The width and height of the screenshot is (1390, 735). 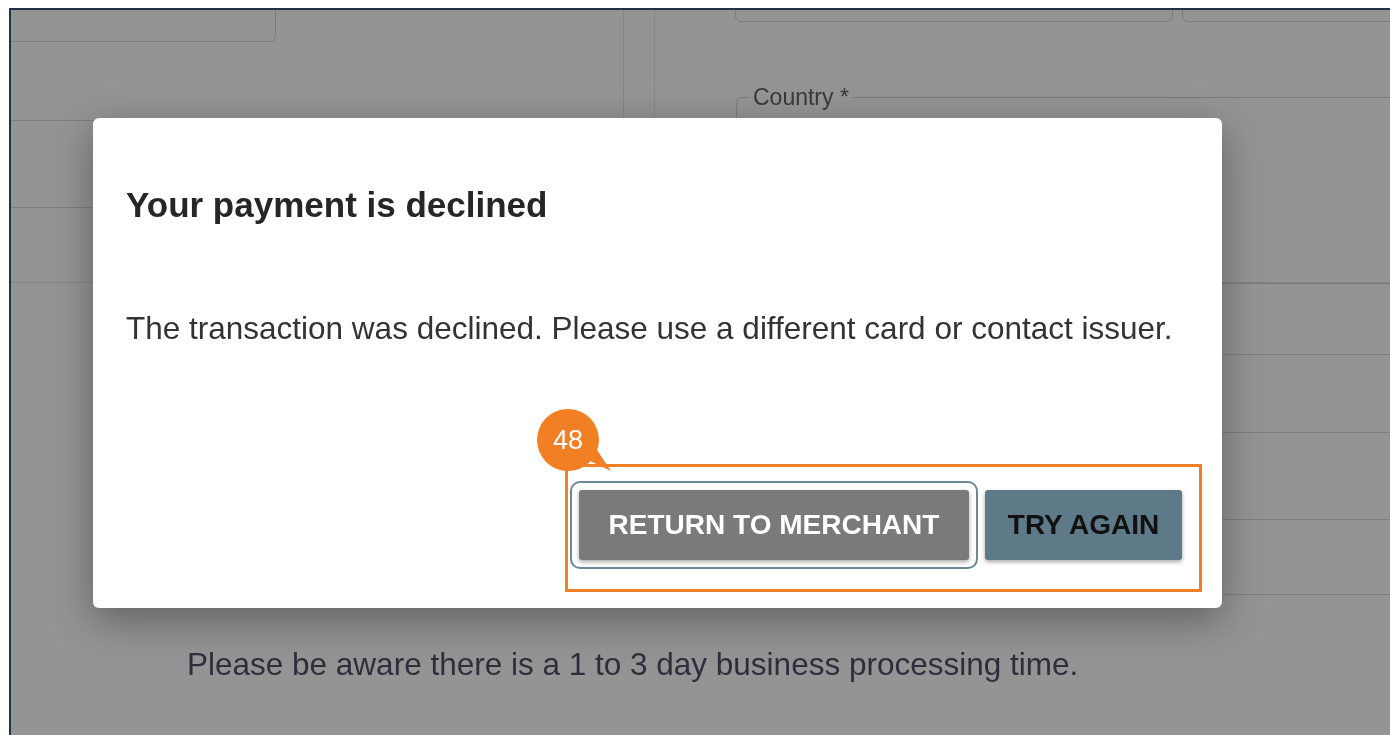 I want to click on return-button: RETURN TO MERCHANT, so click(x=774, y=525).